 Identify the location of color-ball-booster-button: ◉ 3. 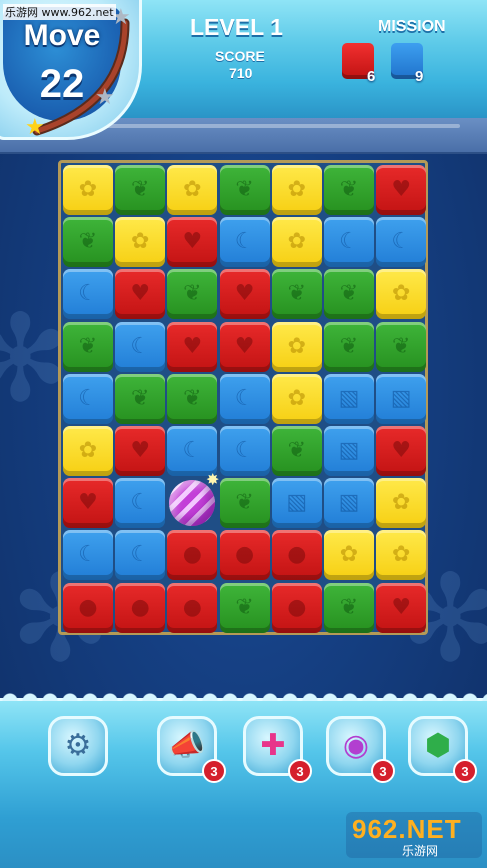
(360, 749).